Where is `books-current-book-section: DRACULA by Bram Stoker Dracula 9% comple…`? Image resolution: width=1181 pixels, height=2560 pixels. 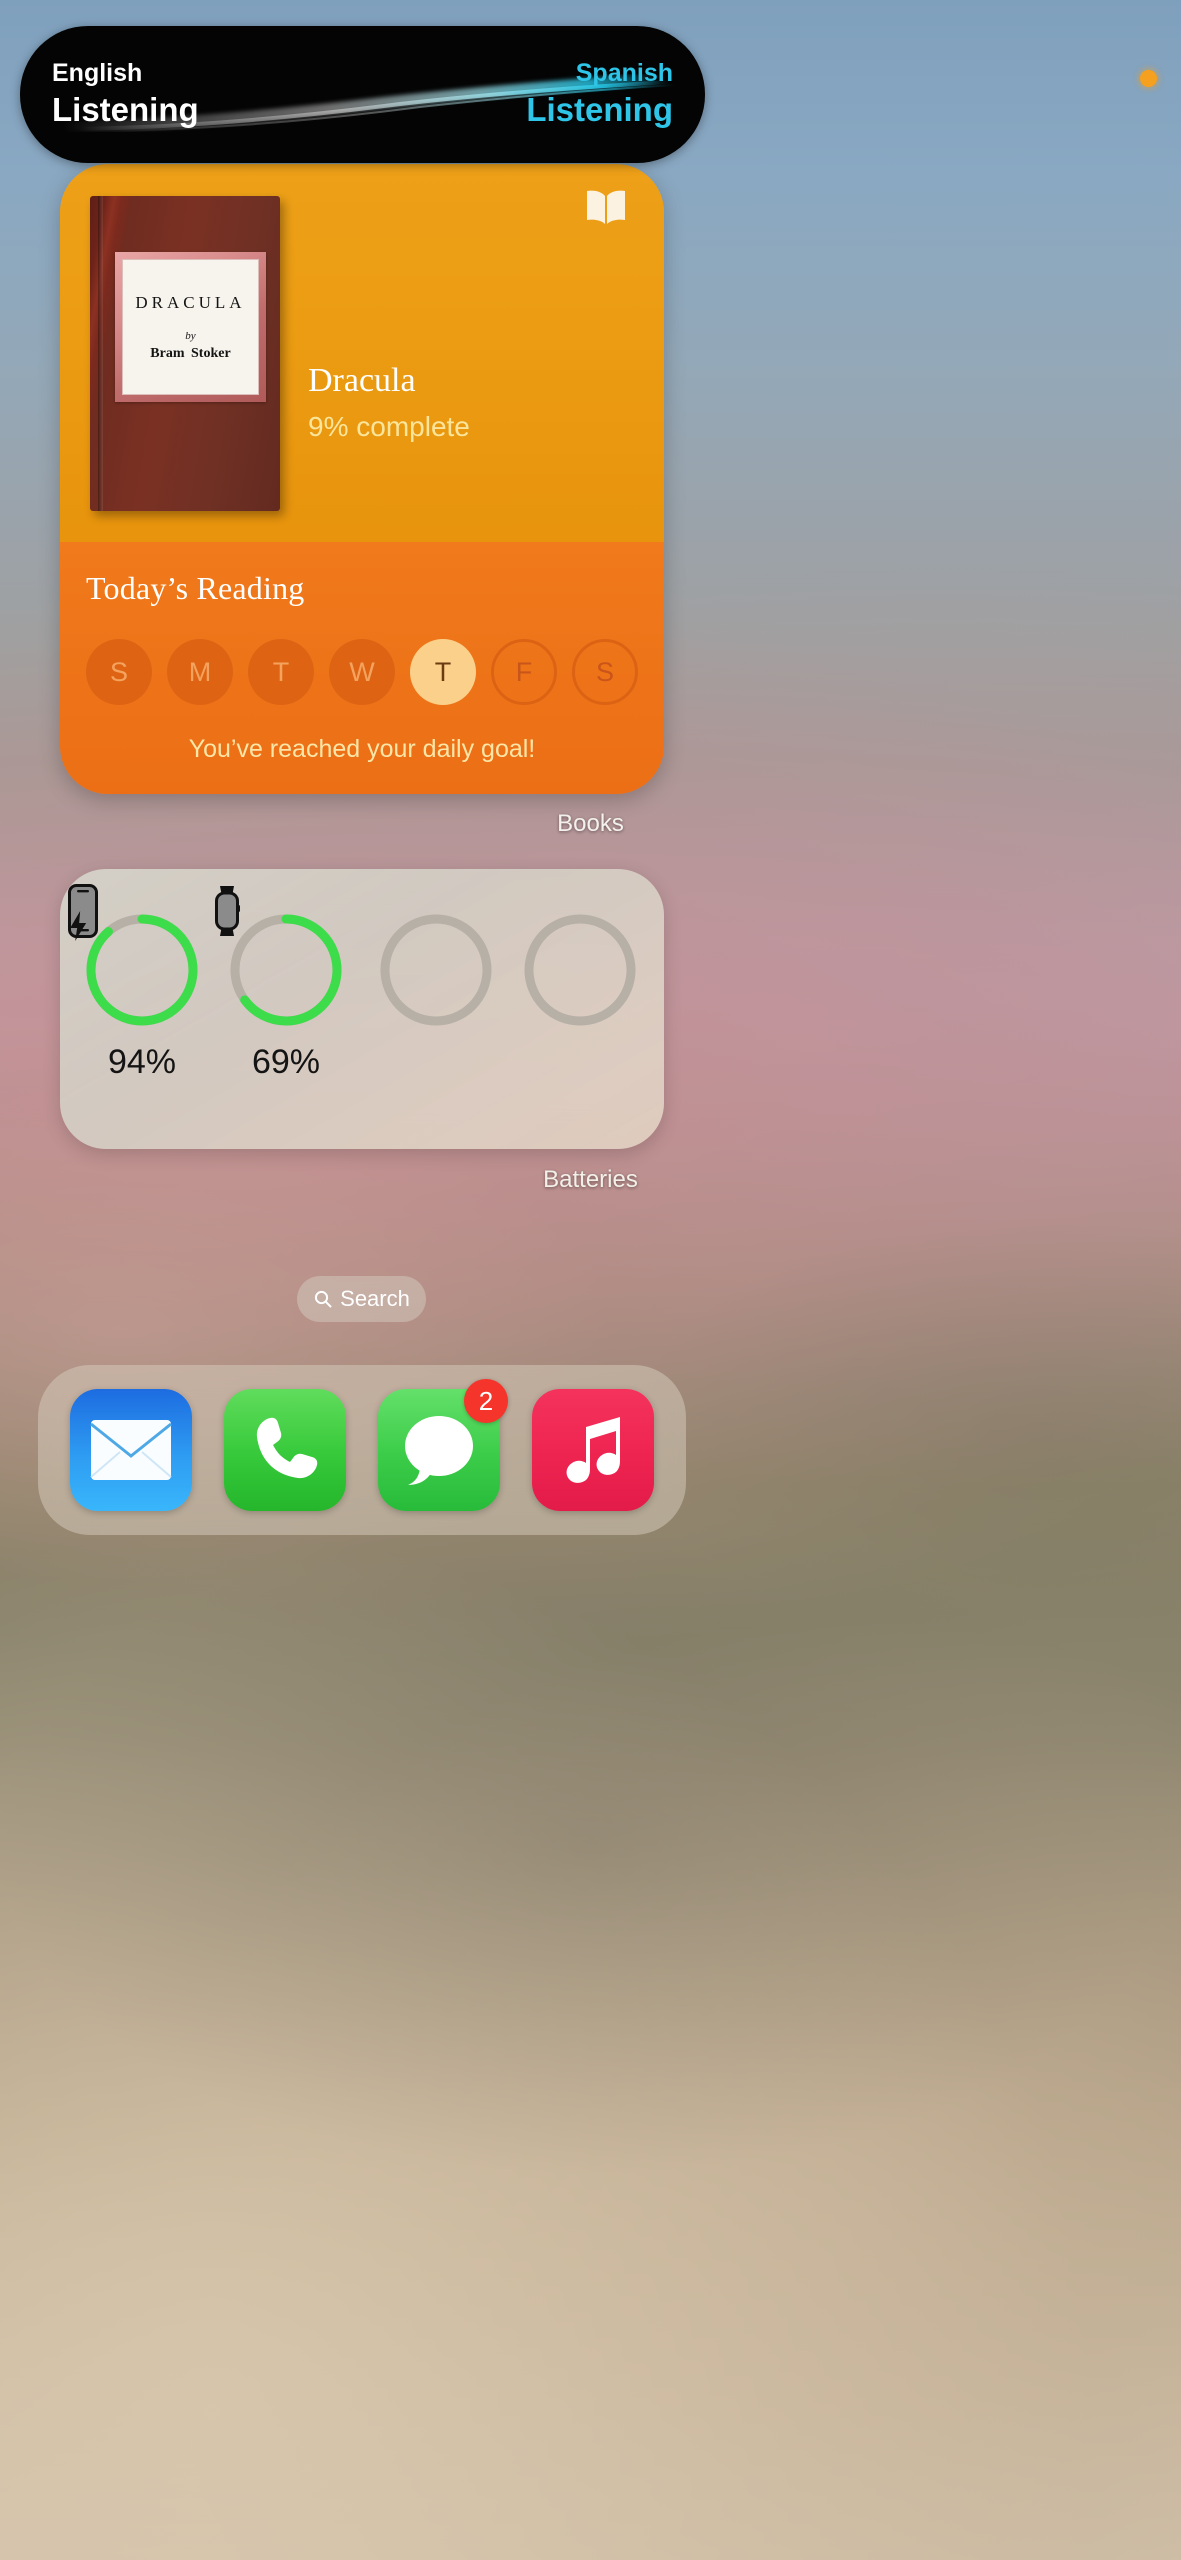
books-current-book-section: DRACULA by Bram Stoker Dracula 9% comple… is located at coordinates (362, 353).